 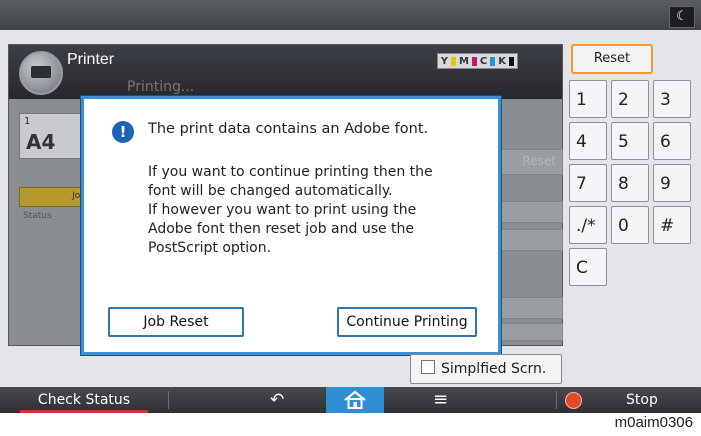 What do you see at coordinates (407, 322) in the screenshot?
I see `continue-printing-button: Continue Printing` at bounding box center [407, 322].